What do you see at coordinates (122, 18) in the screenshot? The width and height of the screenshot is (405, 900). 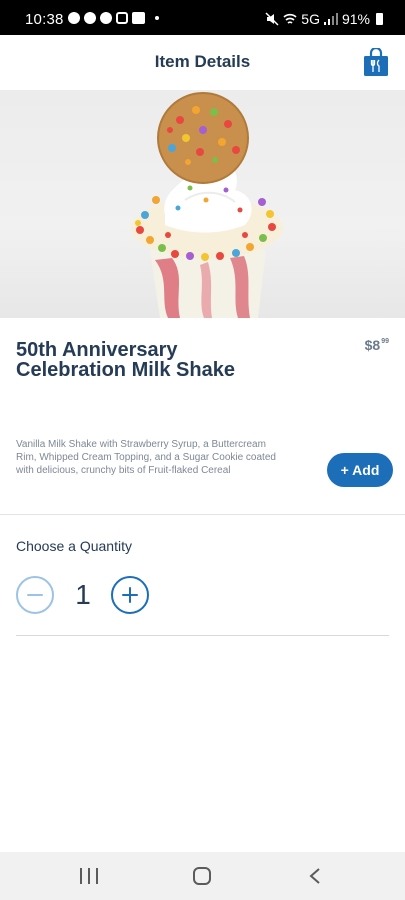 I see `instagram-icon` at bounding box center [122, 18].